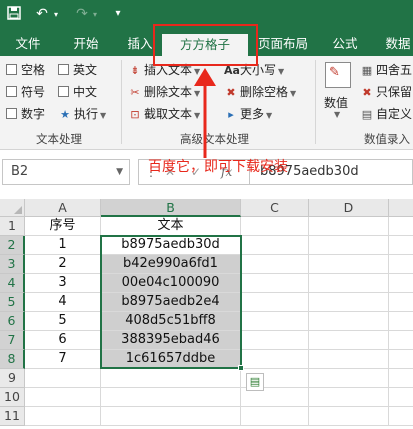 The image size is (413, 429). I want to click on column-header-c: C, so click(275, 208).